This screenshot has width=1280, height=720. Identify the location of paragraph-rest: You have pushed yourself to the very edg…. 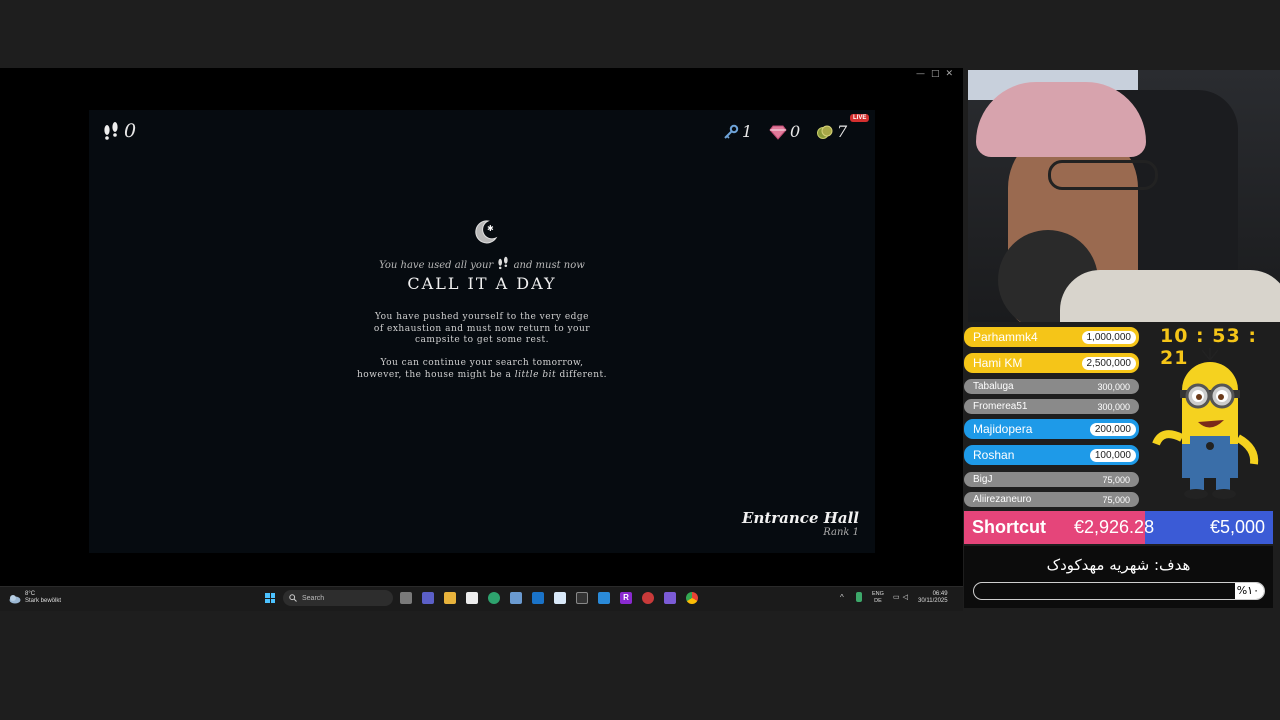
(482, 329).